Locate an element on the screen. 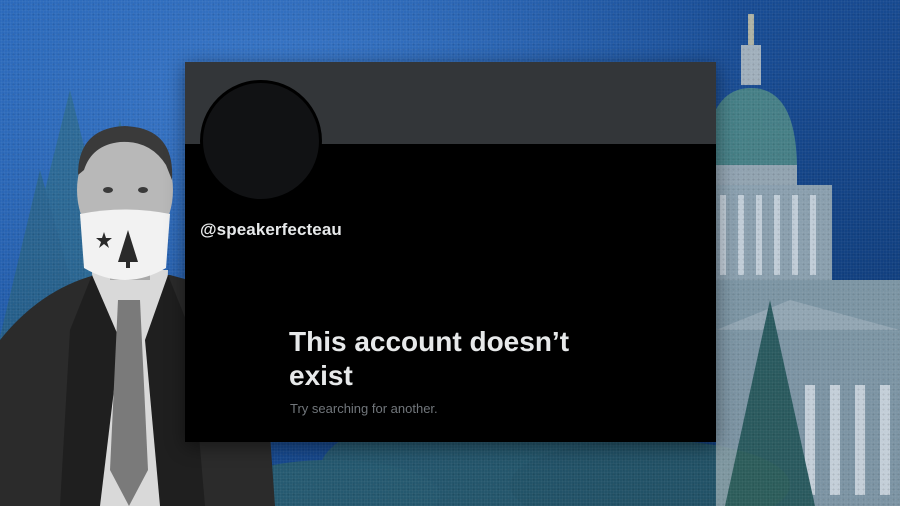  account-missing-title: This account doesn’t exist is located at coordinates (429, 358).